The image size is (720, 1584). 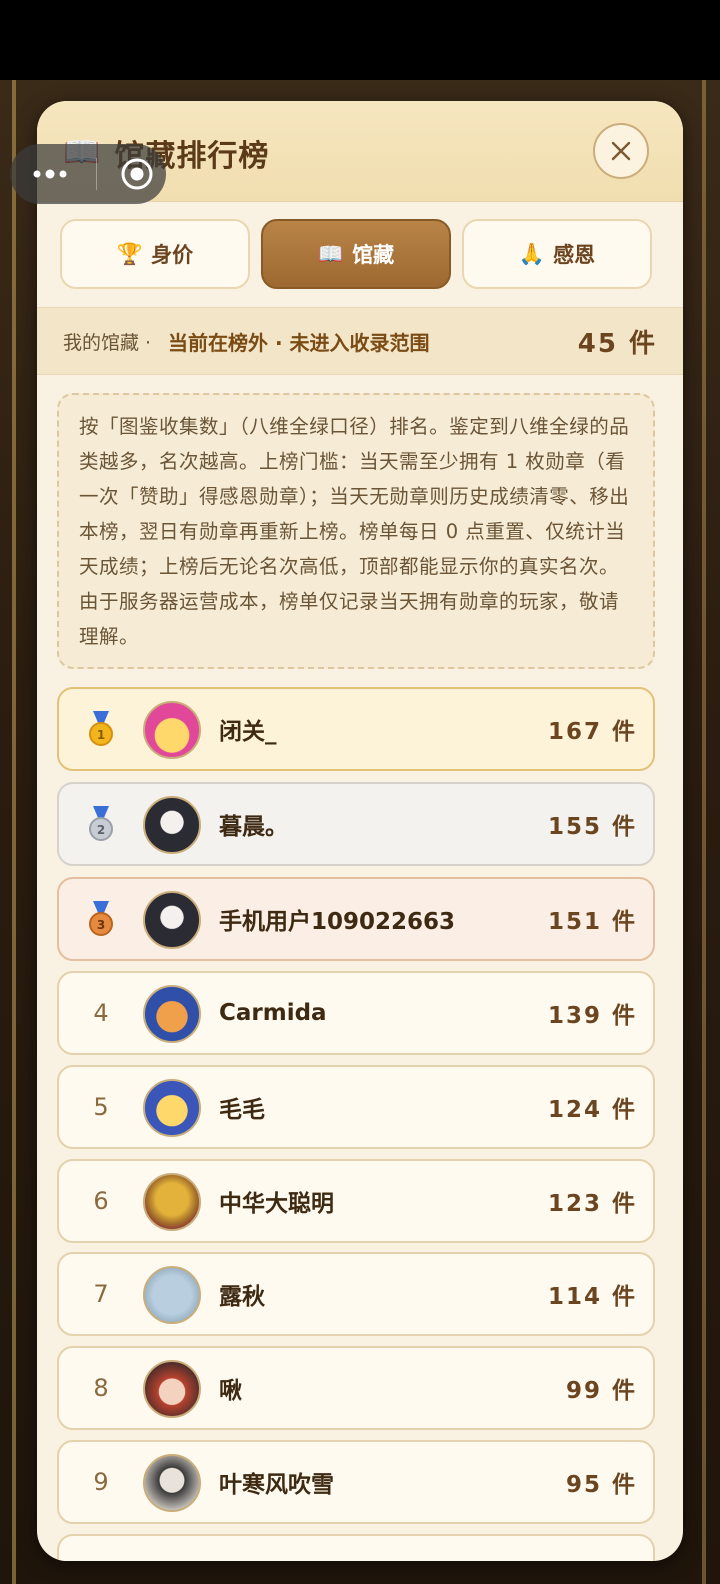 What do you see at coordinates (172, 255) in the screenshot?
I see `tab-label: 身价` at bounding box center [172, 255].